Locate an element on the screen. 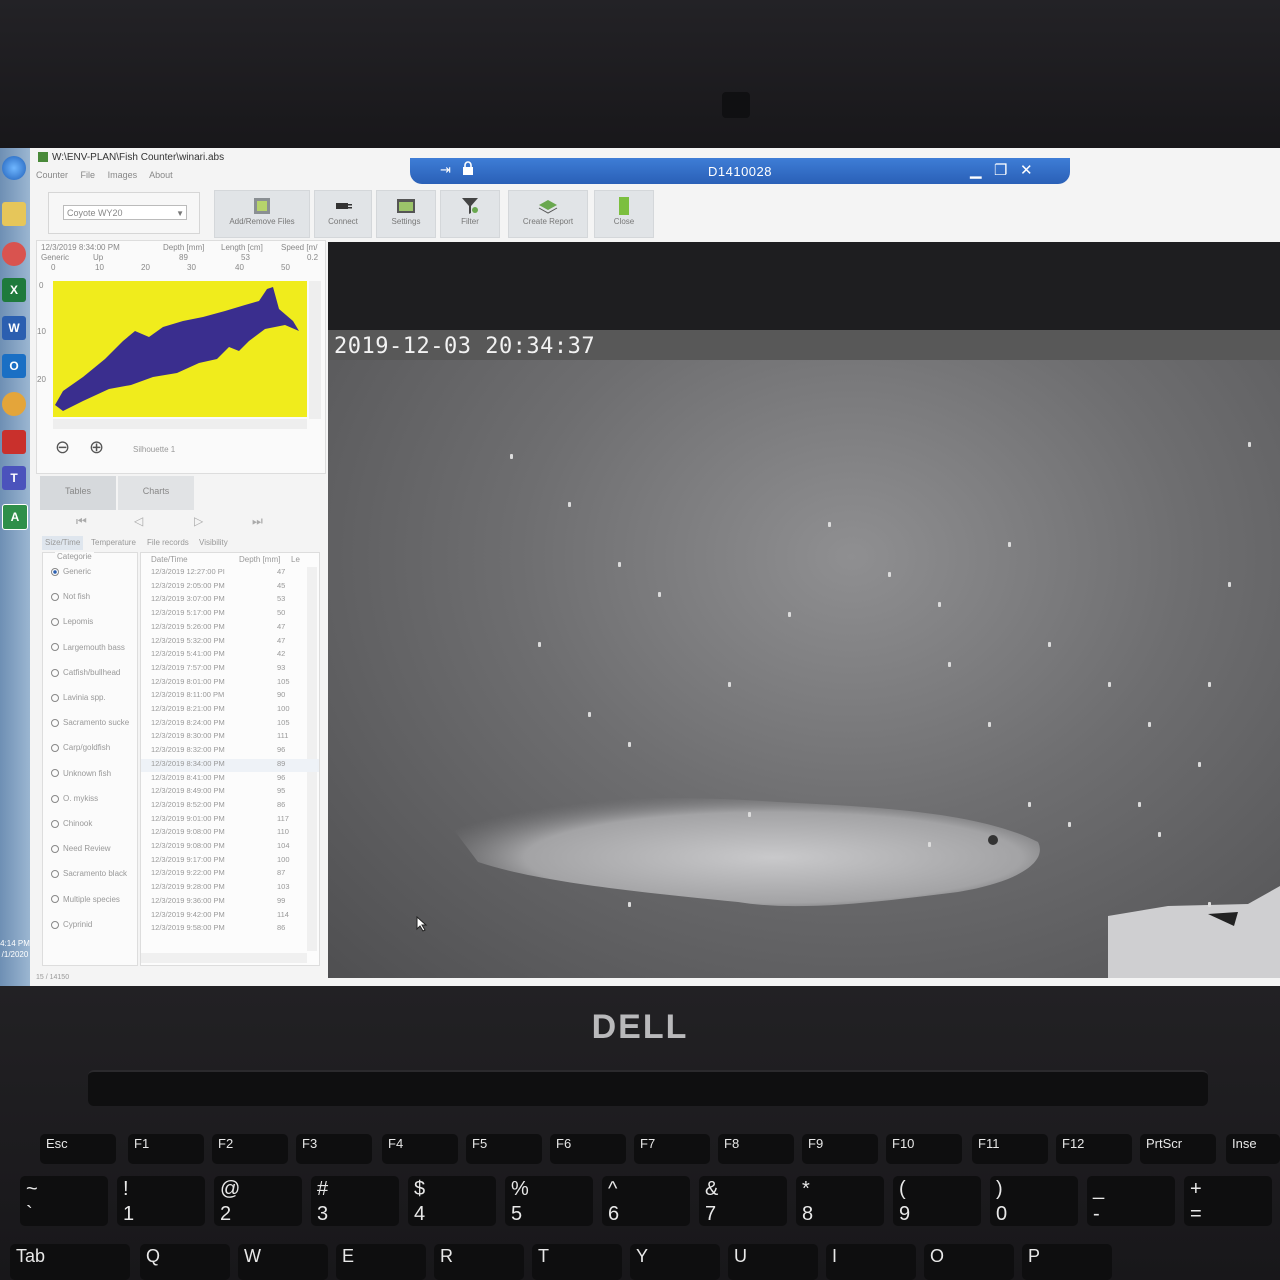  site-select: Coyote WY20 ▼ is located at coordinates (125, 212).